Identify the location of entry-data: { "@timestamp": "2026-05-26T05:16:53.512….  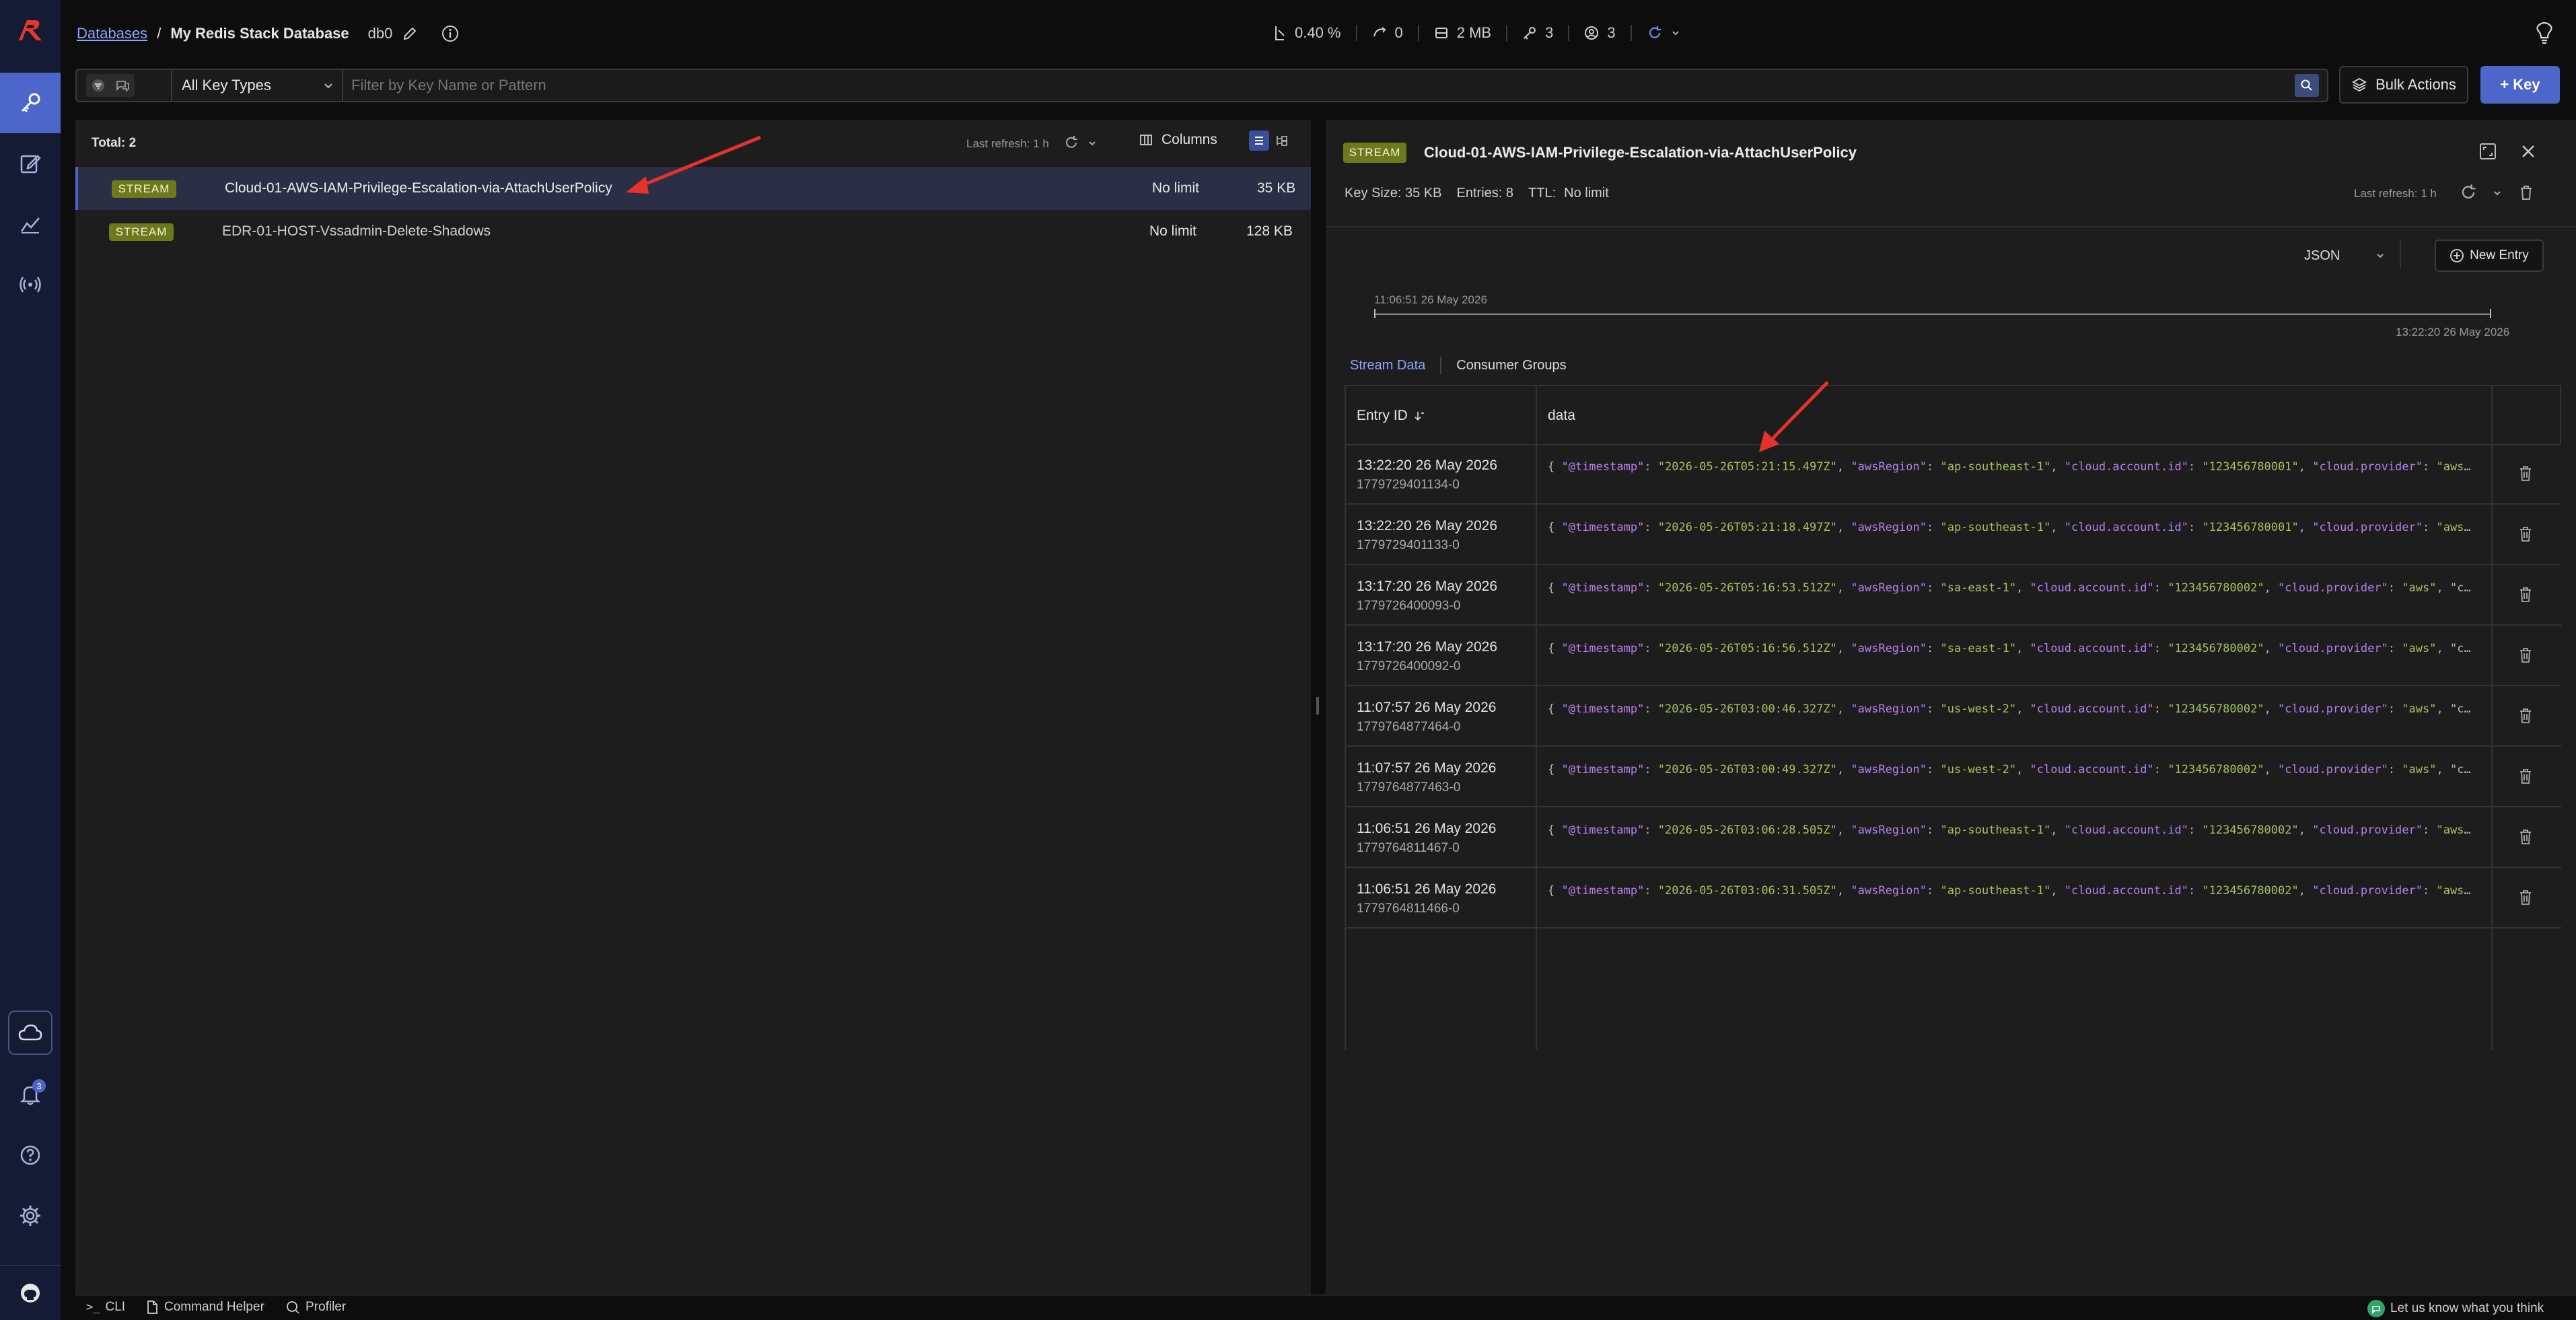
(2012, 588).